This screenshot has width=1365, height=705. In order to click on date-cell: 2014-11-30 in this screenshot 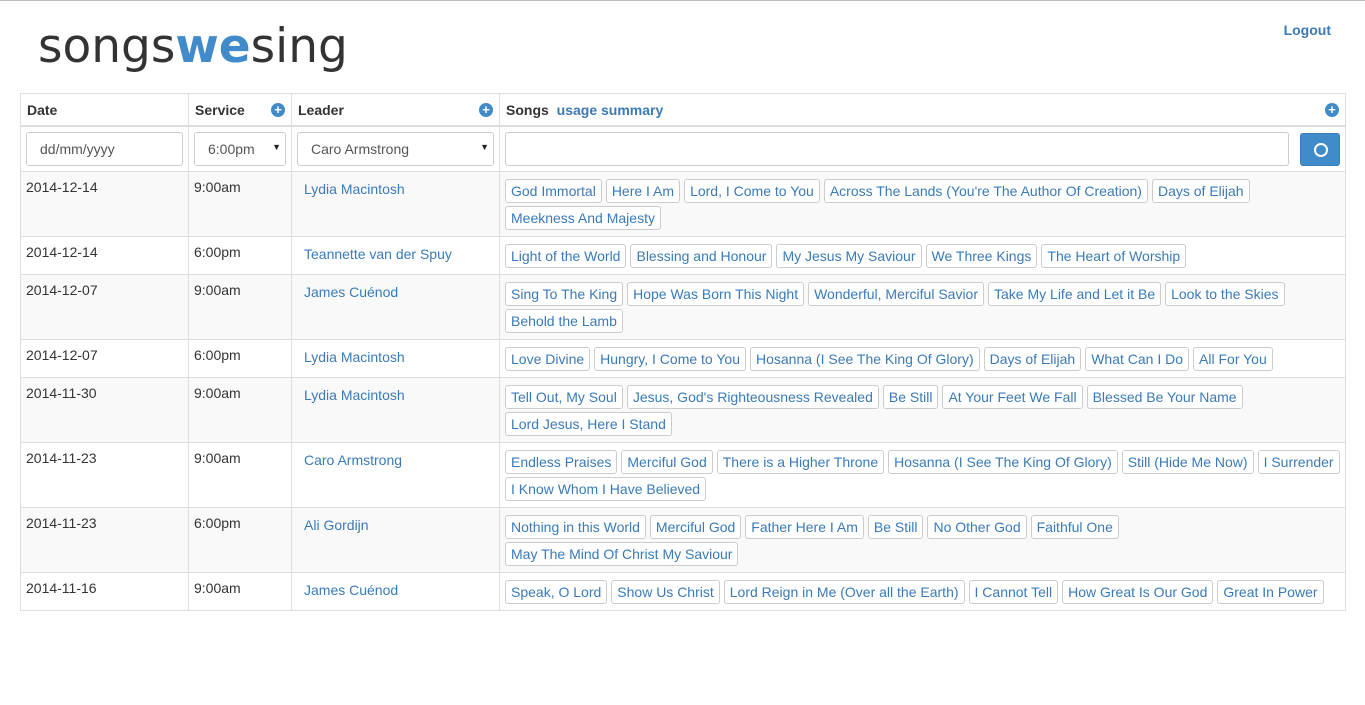, I will do `click(104, 409)`.